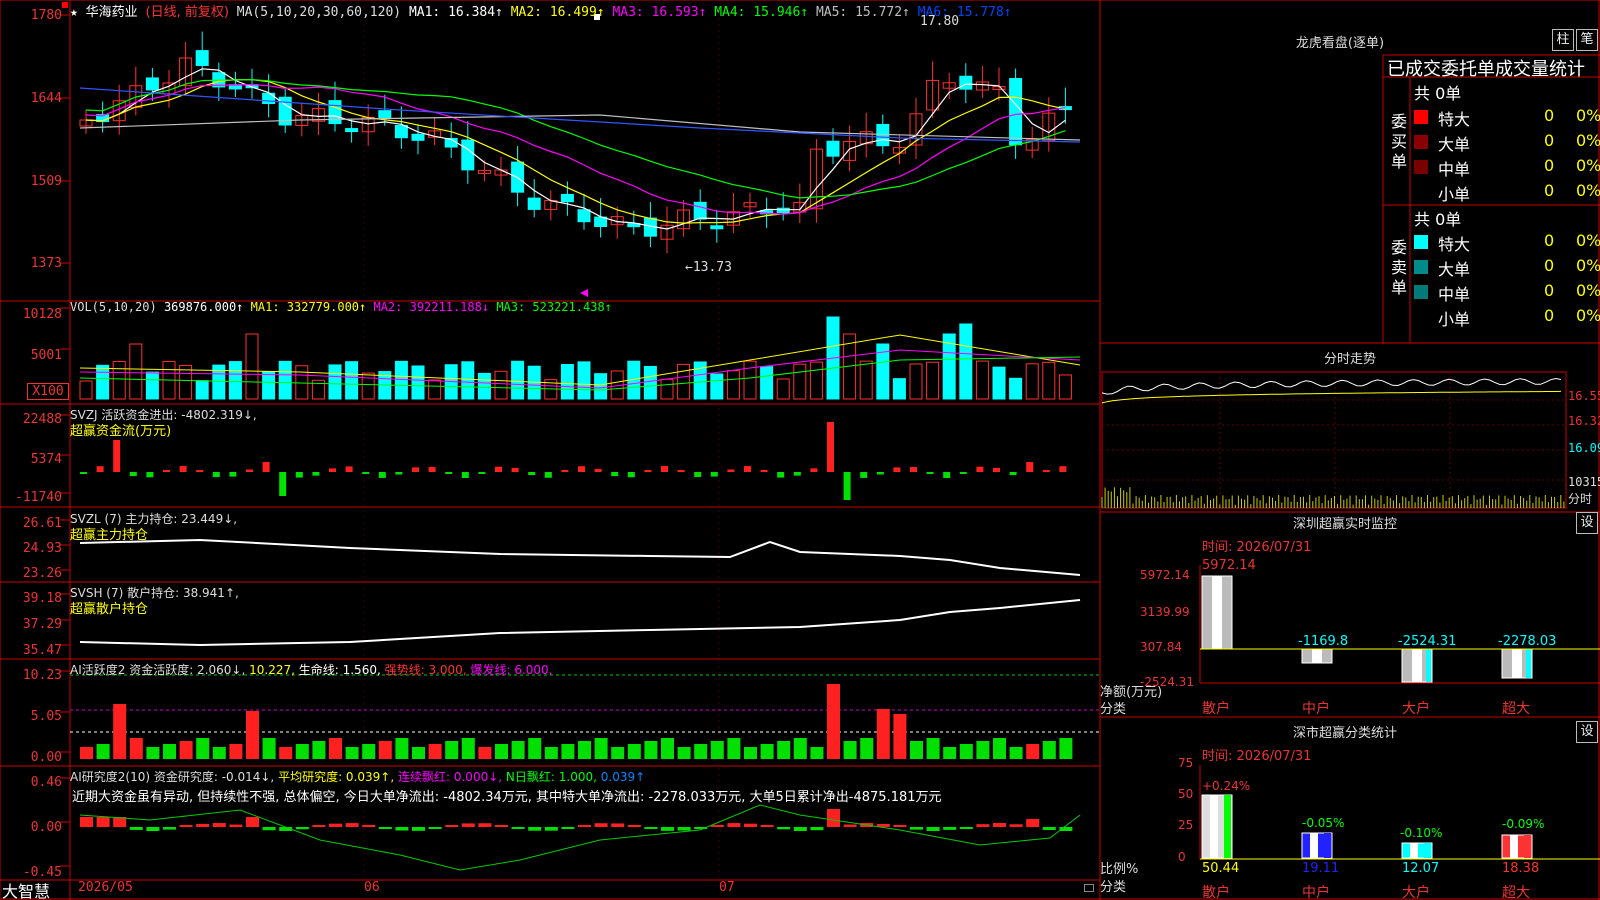 Image resolution: width=1600 pixels, height=900 pixels. Describe the element at coordinates (1349, 359) in the screenshot. I see `intraday-title: 分时走势` at that location.